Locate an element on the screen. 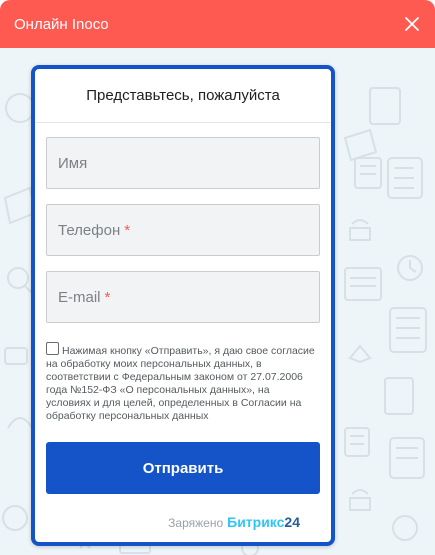 The width and height of the screenshot is (435, 555). brand-name: Битрикс is located at coordinates (256, 522).